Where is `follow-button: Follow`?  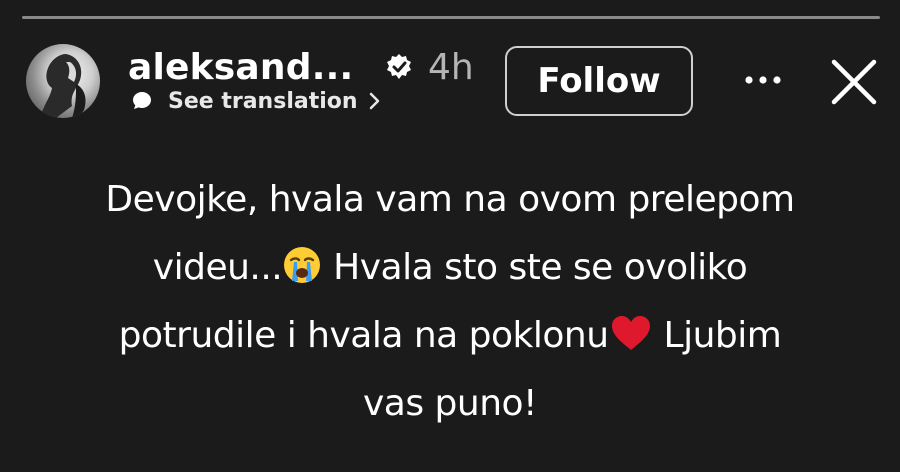
follow-button: Follow is located at coordinates (599, 81).